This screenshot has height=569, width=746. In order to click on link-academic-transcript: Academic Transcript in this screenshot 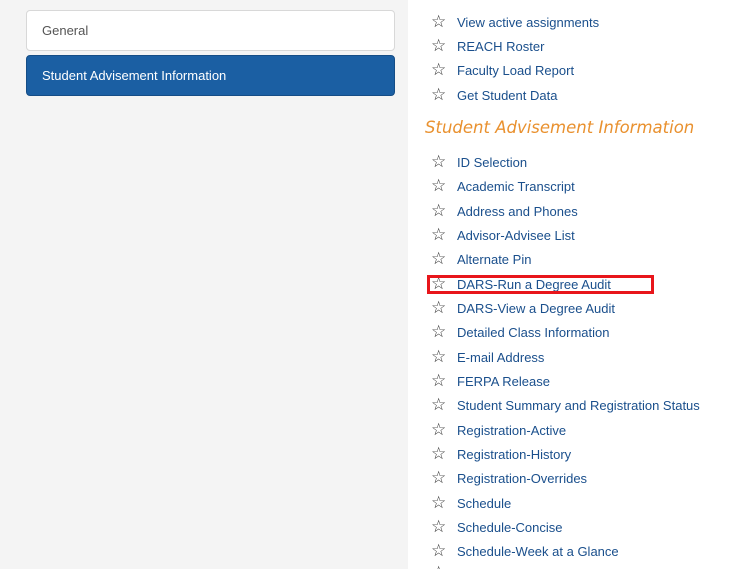, I will do `click(516, 186)`.